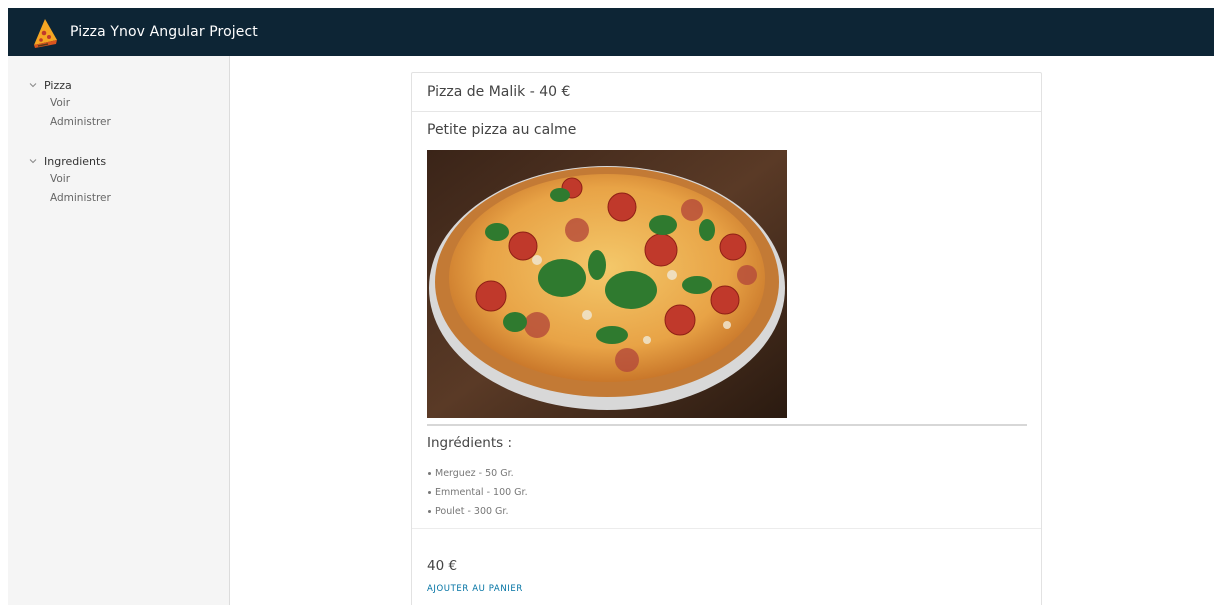  Describe the element at coordinates (80, 103) in the screenshot. I see `sidebar-item-pizza-voir: Voir` at that location.